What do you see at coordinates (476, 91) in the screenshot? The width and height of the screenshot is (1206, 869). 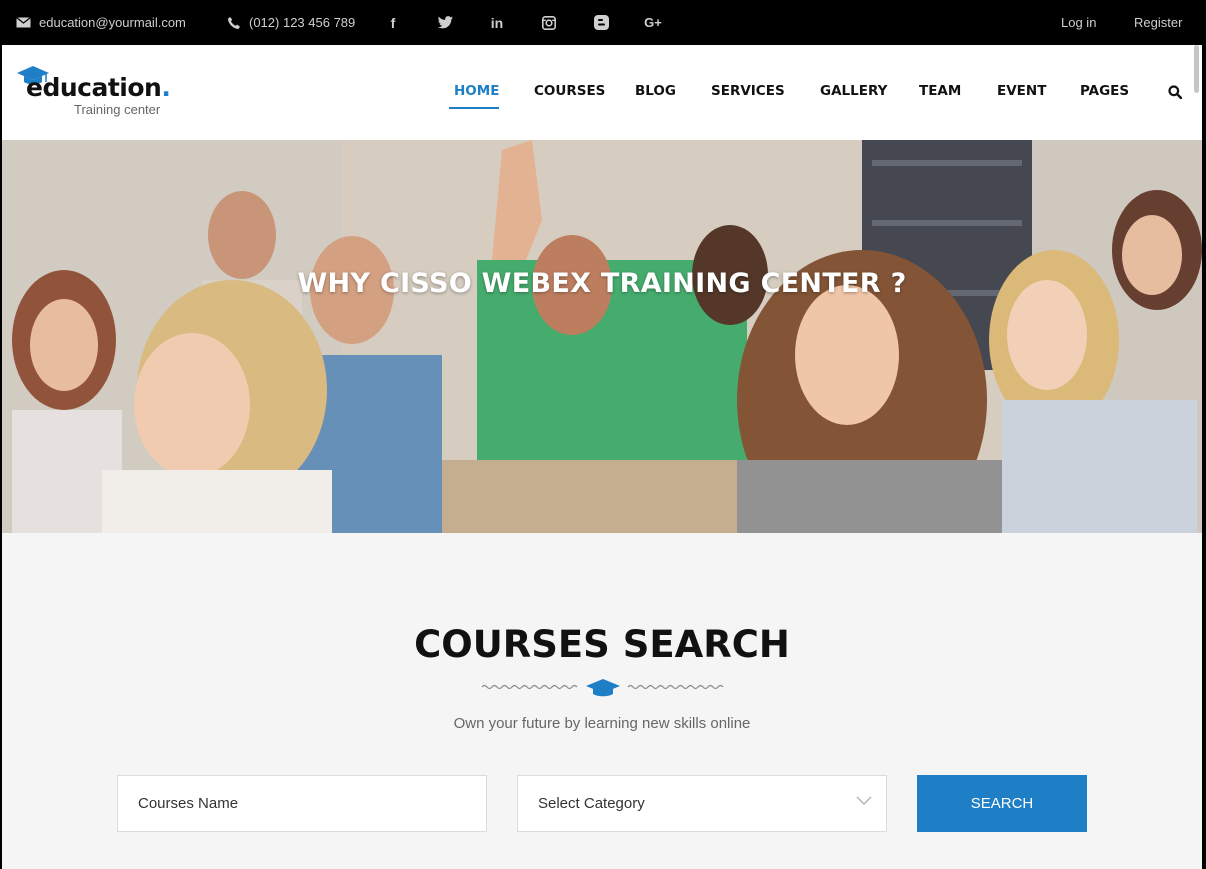 I see `nav-item-home: HOME` at bounding box center [476, 91].